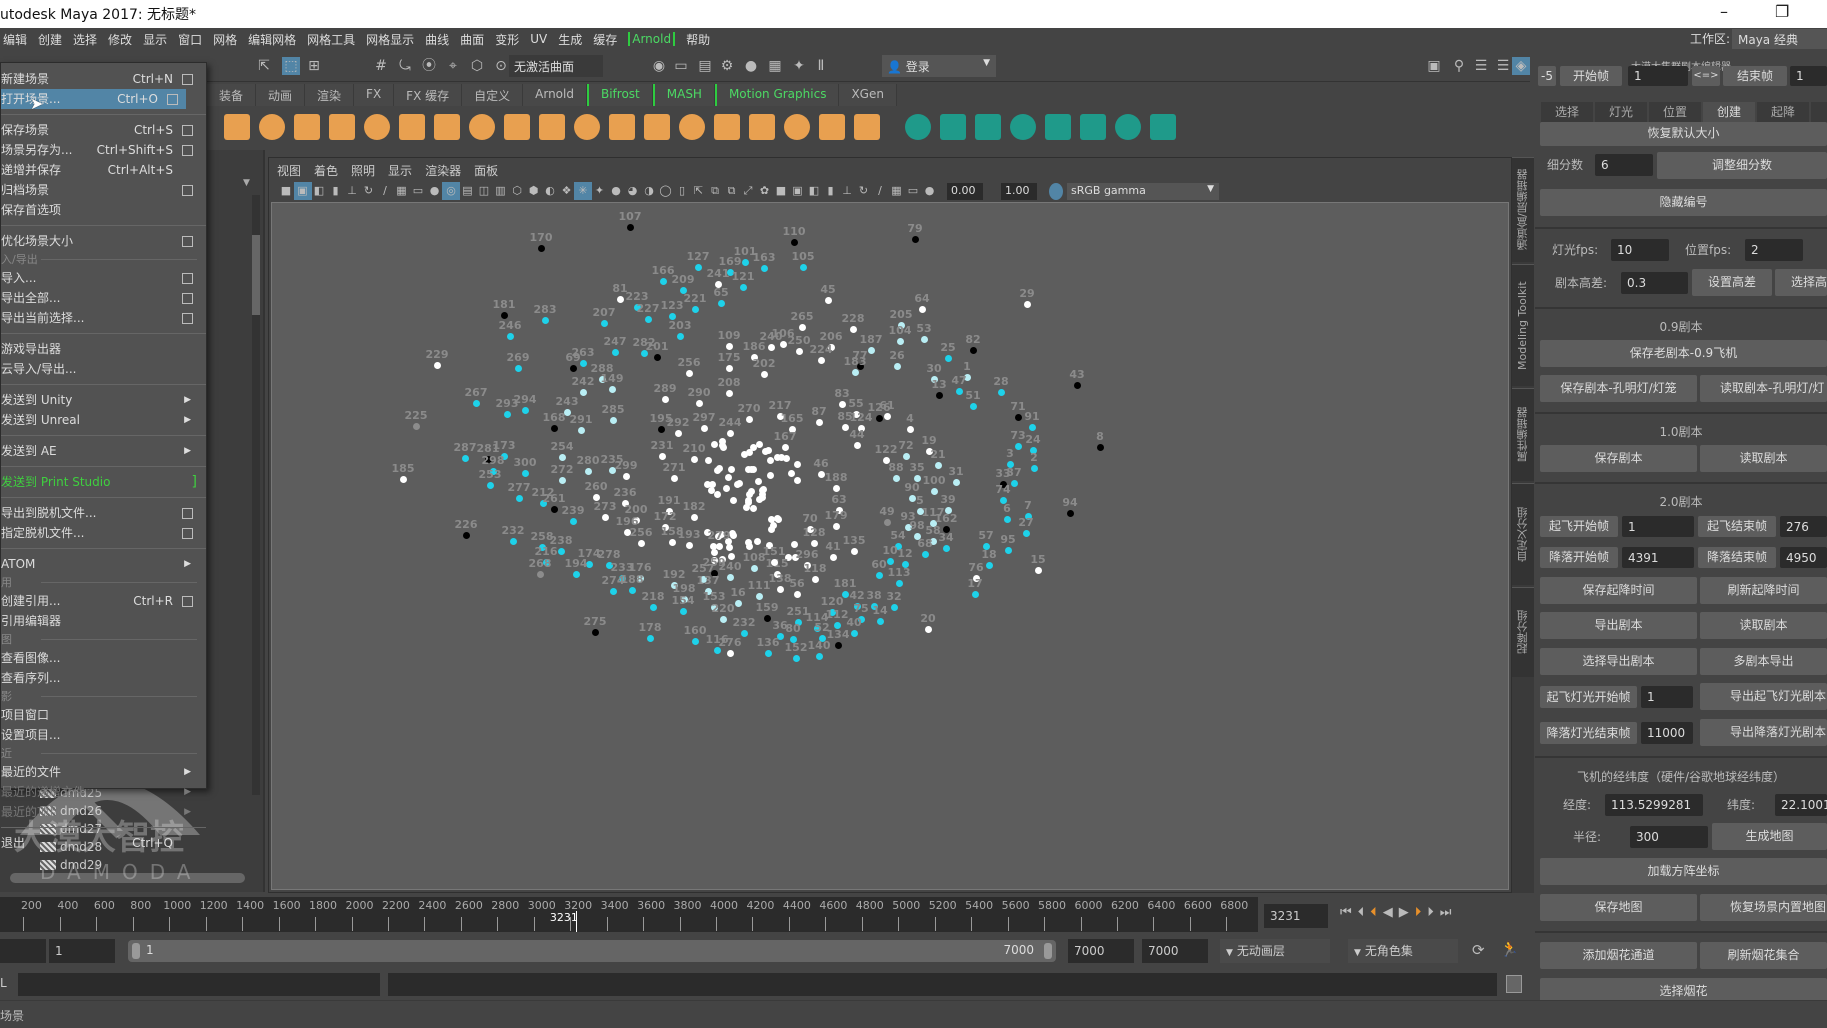  Describe the element at coordinates (281, 95) in the screenshot. I see `shelf-tab-1: 动画` at that location.